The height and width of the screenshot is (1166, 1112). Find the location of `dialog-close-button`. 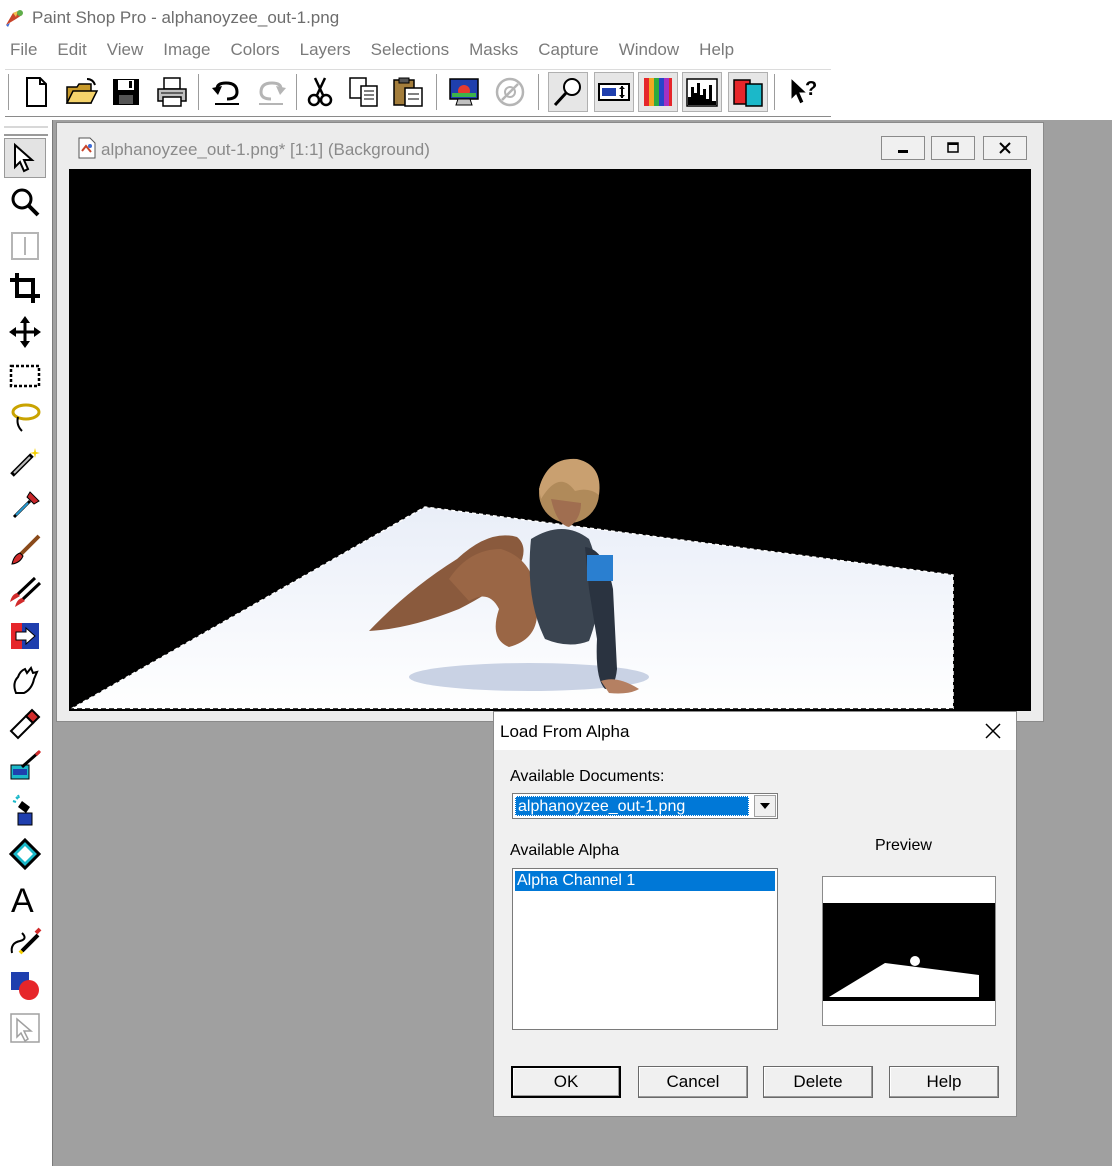

dialog-close-button is located at coordinates (993, 731).